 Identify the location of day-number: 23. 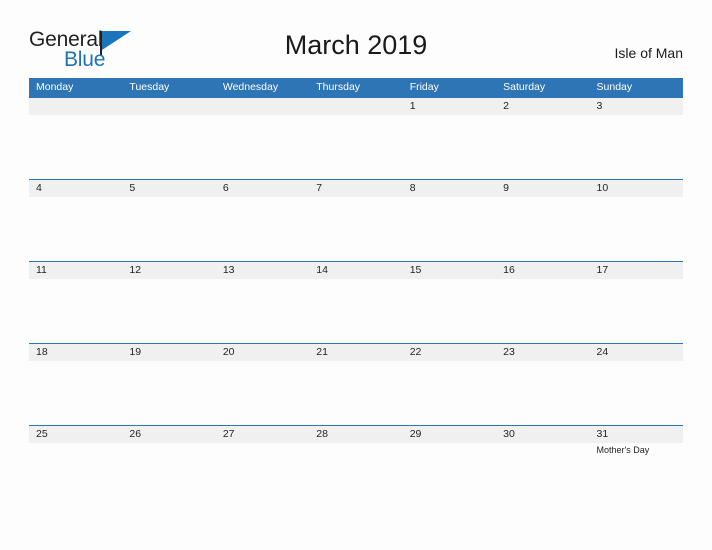
(509, 352).